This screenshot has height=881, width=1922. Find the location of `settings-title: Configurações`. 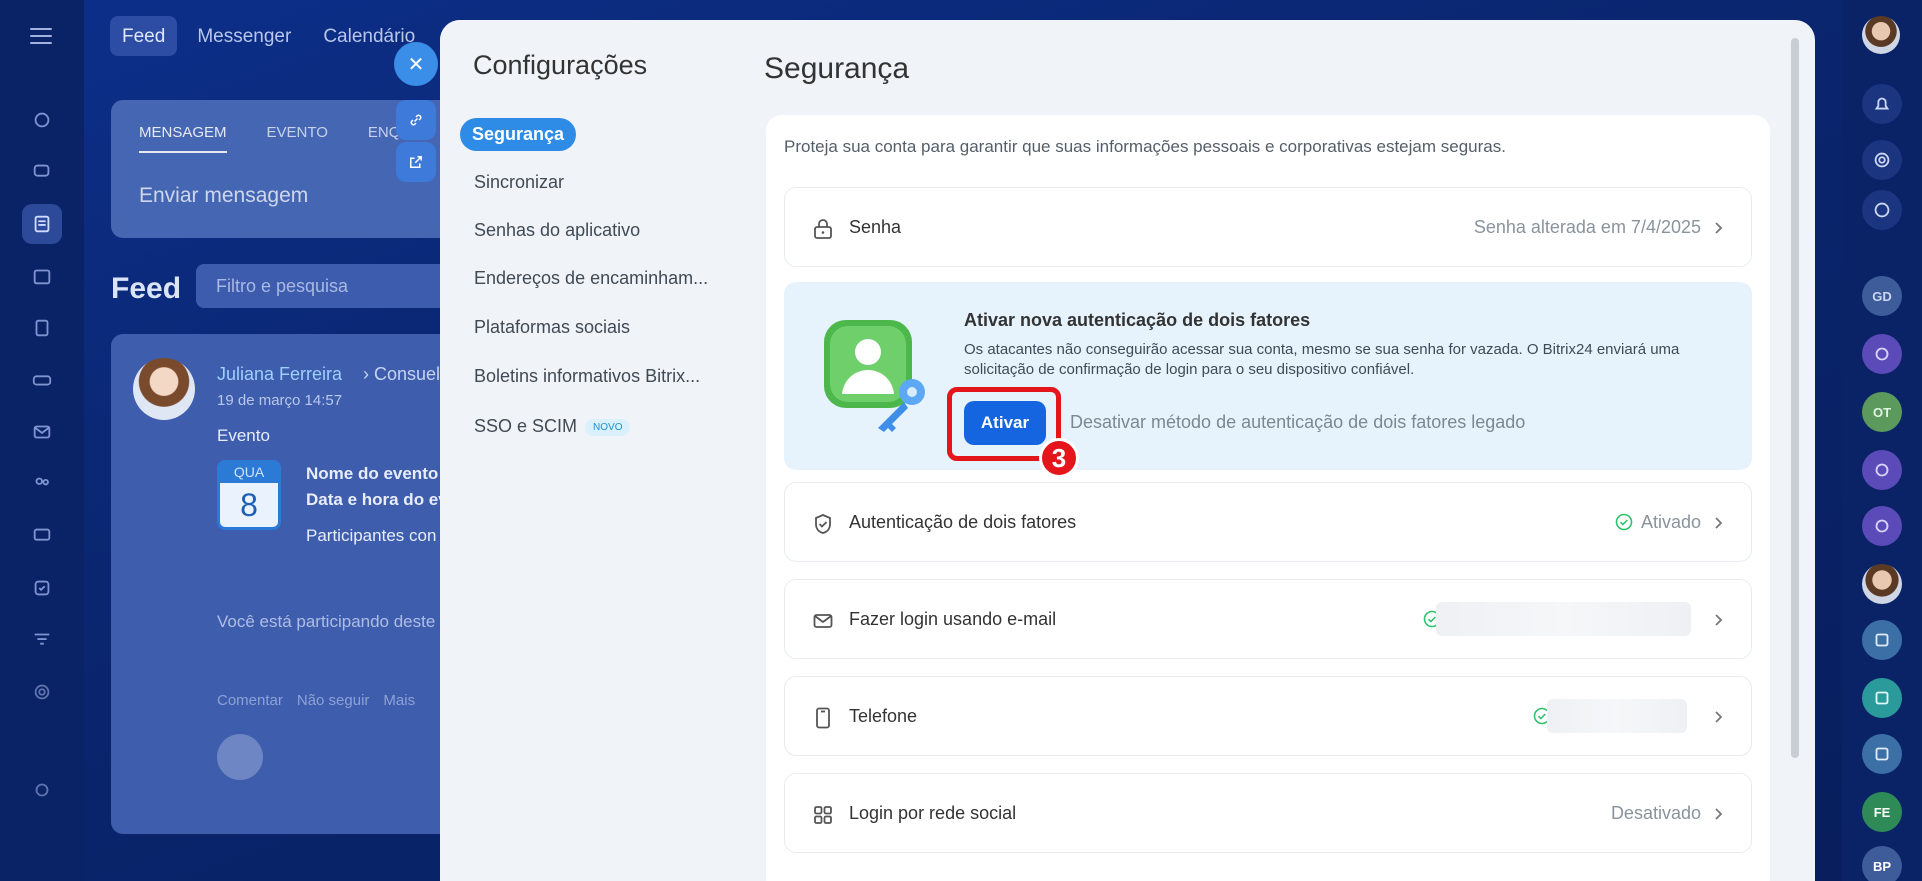

settings-title: Configurações is located at coordinates (560, 65).